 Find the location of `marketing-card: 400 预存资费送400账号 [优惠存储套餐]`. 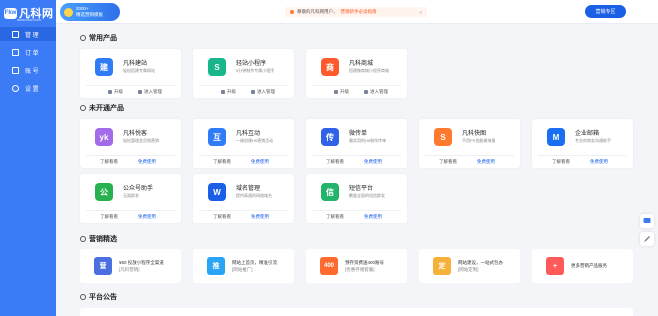

marketing-card: 400 预存资费送400账号 [优惠存储套餐] is located at coordinates (356, 266).